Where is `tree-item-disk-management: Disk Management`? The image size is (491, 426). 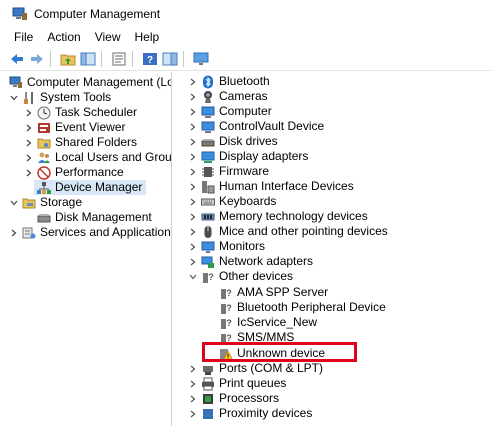
tree-item-disk-management: Disk Management is located at coordinates (93, 217).